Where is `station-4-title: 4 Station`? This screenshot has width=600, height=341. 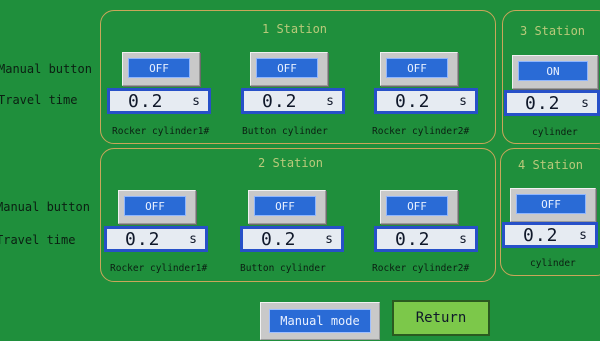
station-4-title: 4 Station is located at coordinates (551, 165).